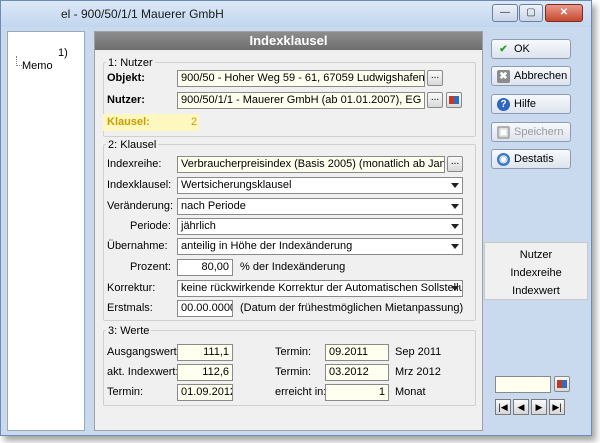 The image size is (600, 443). I want to click on termin2-text: Mrz 2012, so click(418, 372).